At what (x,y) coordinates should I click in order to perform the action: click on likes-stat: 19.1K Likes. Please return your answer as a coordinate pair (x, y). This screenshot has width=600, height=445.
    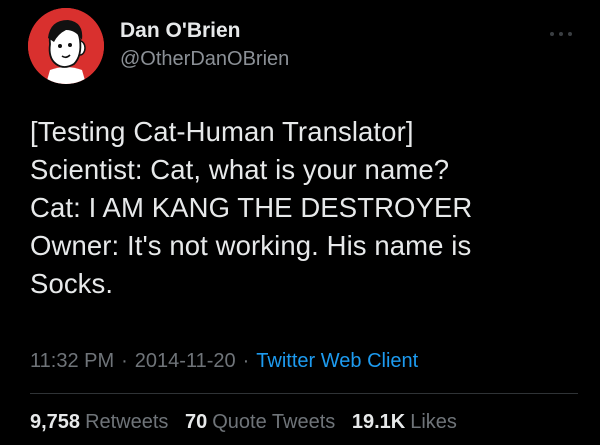
    Looking at the image, I should click on (404, 422).